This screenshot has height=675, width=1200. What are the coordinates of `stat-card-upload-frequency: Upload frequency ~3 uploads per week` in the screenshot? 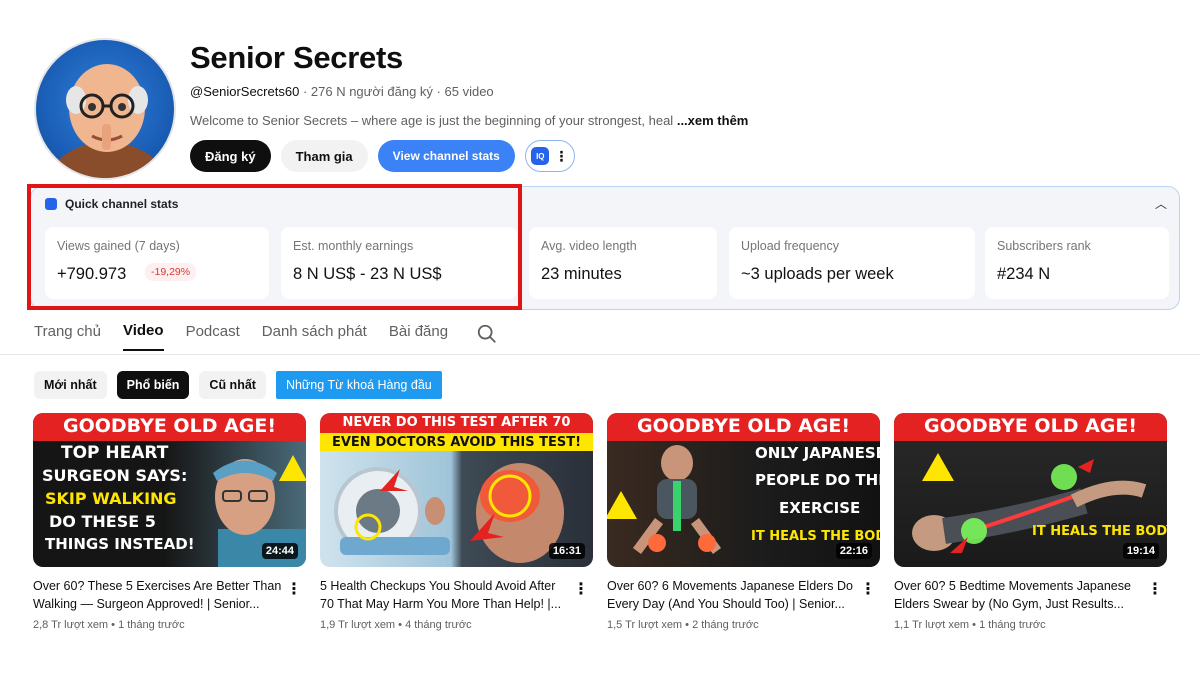 It's located at (852, 263).